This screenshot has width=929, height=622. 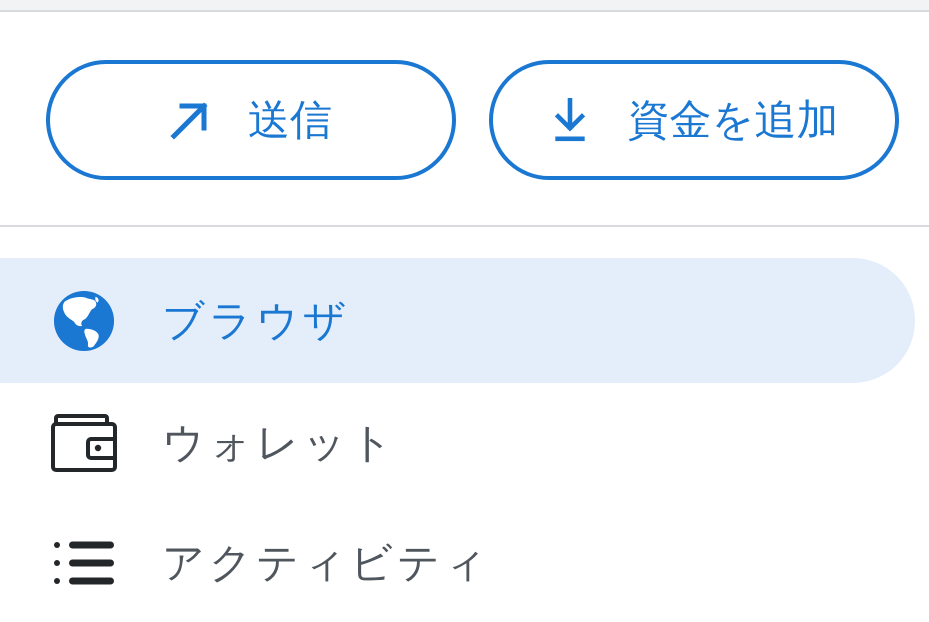 I want to click on list-icon, so click(x=84, y=563).